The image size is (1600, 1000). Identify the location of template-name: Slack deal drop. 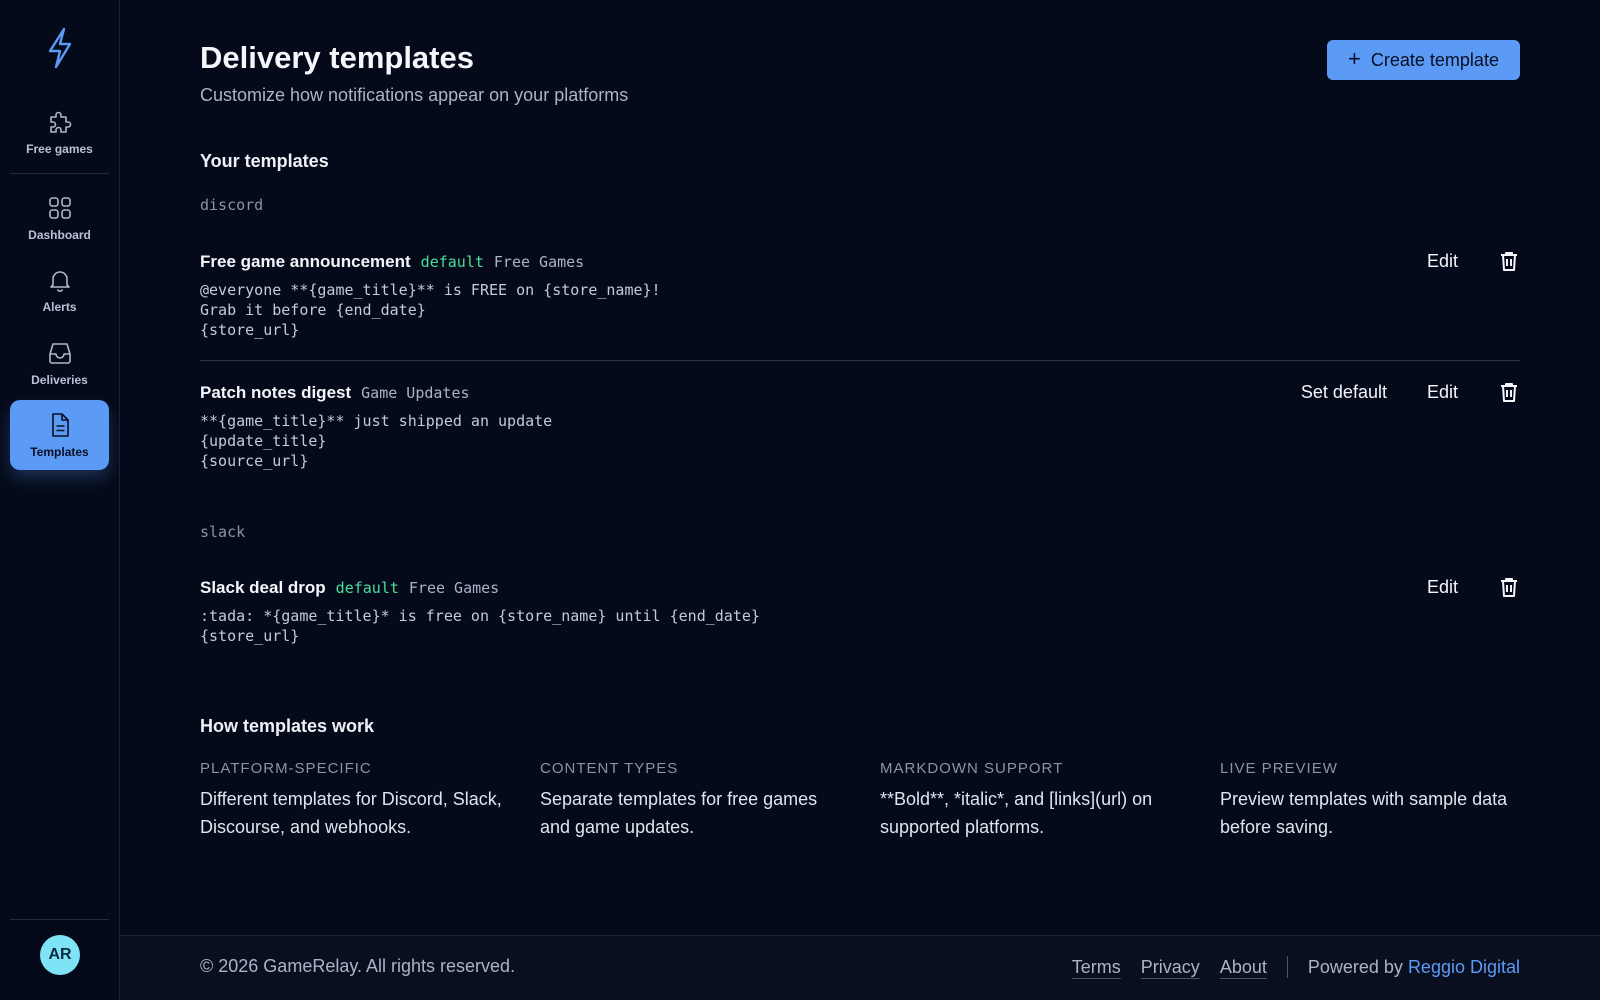
(263, 587).